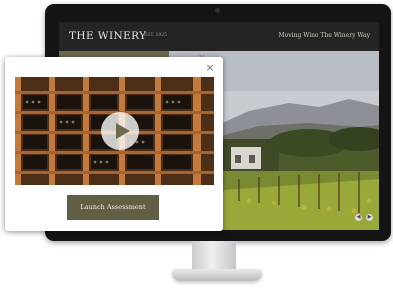 The height and width of the screenshot is (288, 393). Describe the element at coordinates (217, 275) in the screenshot. I see `monitor-stand-base` at that location.